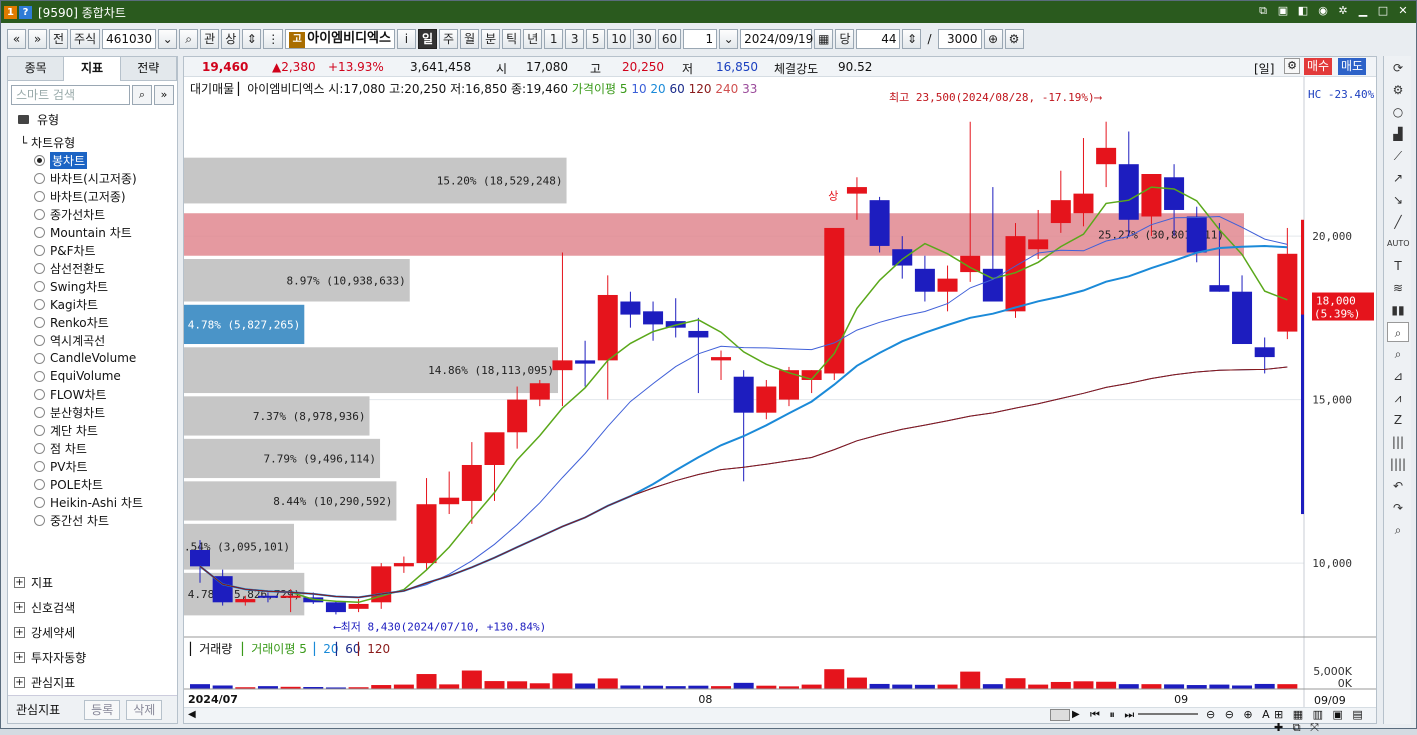  Describe the element at coordinates (105, 286) in the screenshot. I see `chart-type-item: Swing차트` at that location.